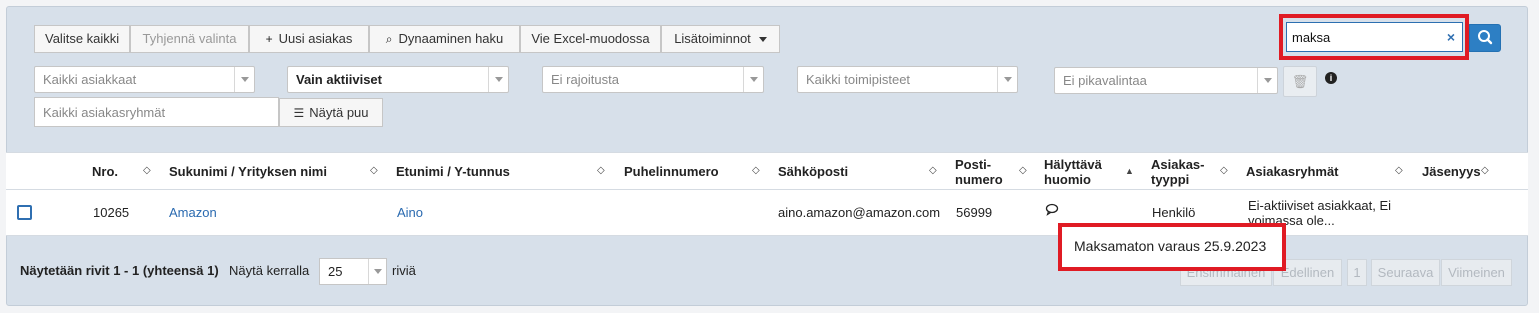 The image size is (1539, 313). I want to click on col-surname: Sukunimi / Yrityksen nimi, so click(248, 171).